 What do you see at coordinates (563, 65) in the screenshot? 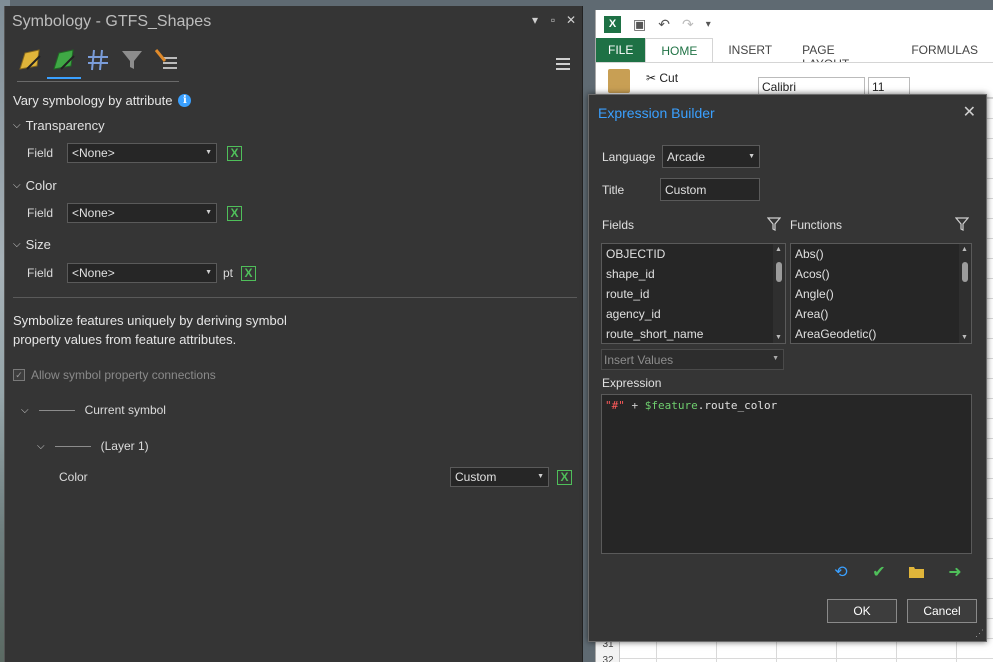
I see `menu-icon` at bounding box center [563, 65].